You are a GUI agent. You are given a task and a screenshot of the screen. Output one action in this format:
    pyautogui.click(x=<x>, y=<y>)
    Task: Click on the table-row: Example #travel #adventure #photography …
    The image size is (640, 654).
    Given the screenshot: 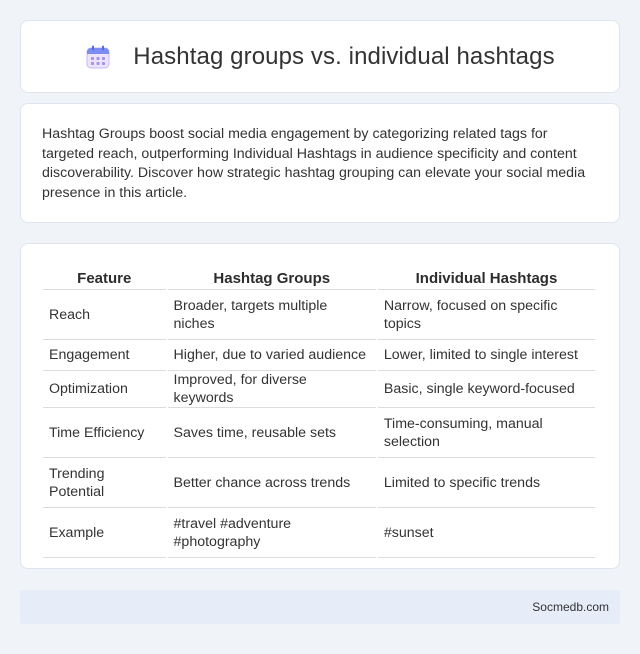 What is the action you would take?
    pyautogui.click(x=319, y=533)
    